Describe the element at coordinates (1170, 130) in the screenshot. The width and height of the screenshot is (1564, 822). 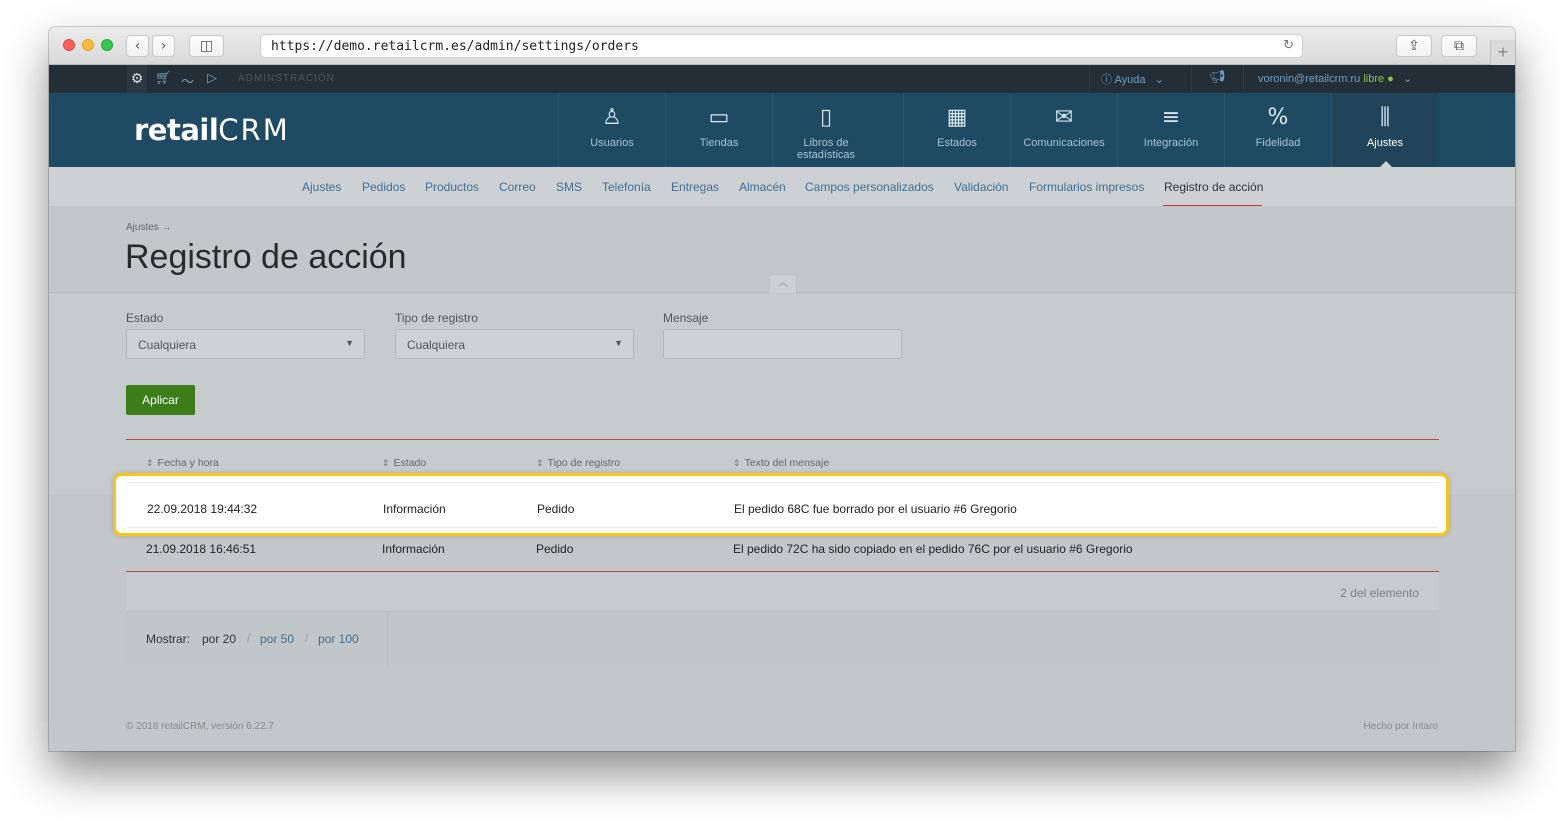
I see `nav-integracion: ≡ Integración` at that location.